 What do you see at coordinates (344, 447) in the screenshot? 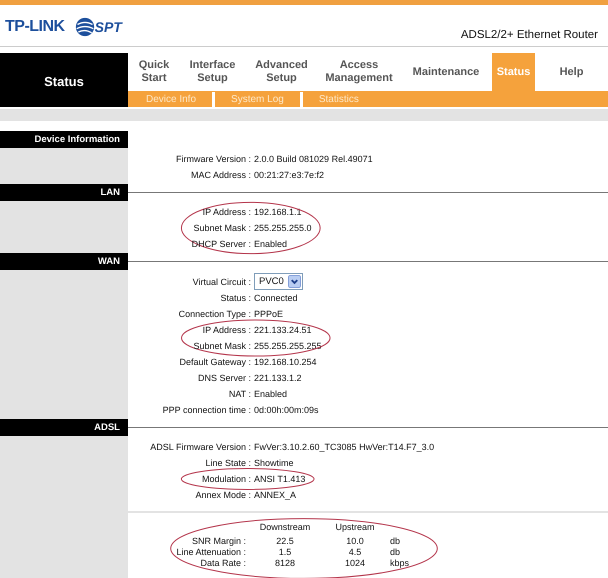
I see `field-value: FwVer:3.10.2.60_TC3085 HwVer:T14.F7_3.0` at bounding box center [344, 447].